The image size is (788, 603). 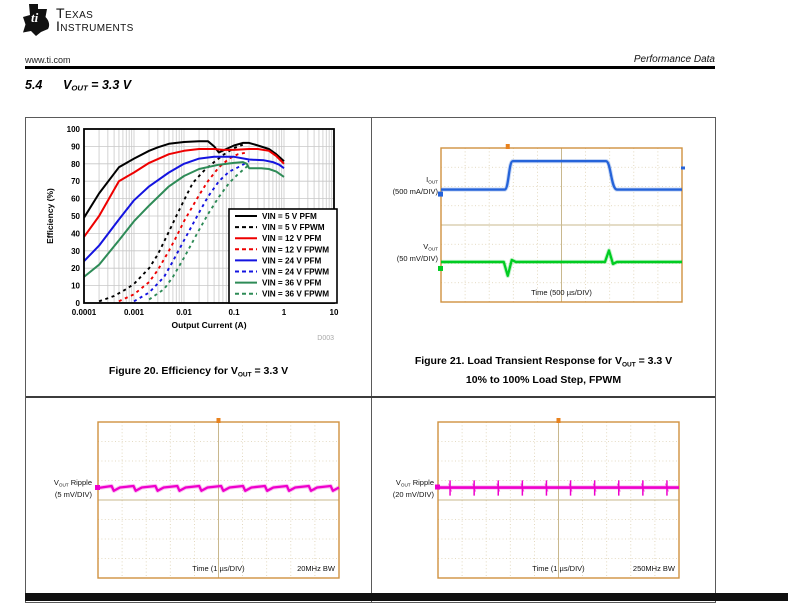 I want to click on iout-channel-label: IOUT (500 mA/DIV), so click(x=415, y=185).